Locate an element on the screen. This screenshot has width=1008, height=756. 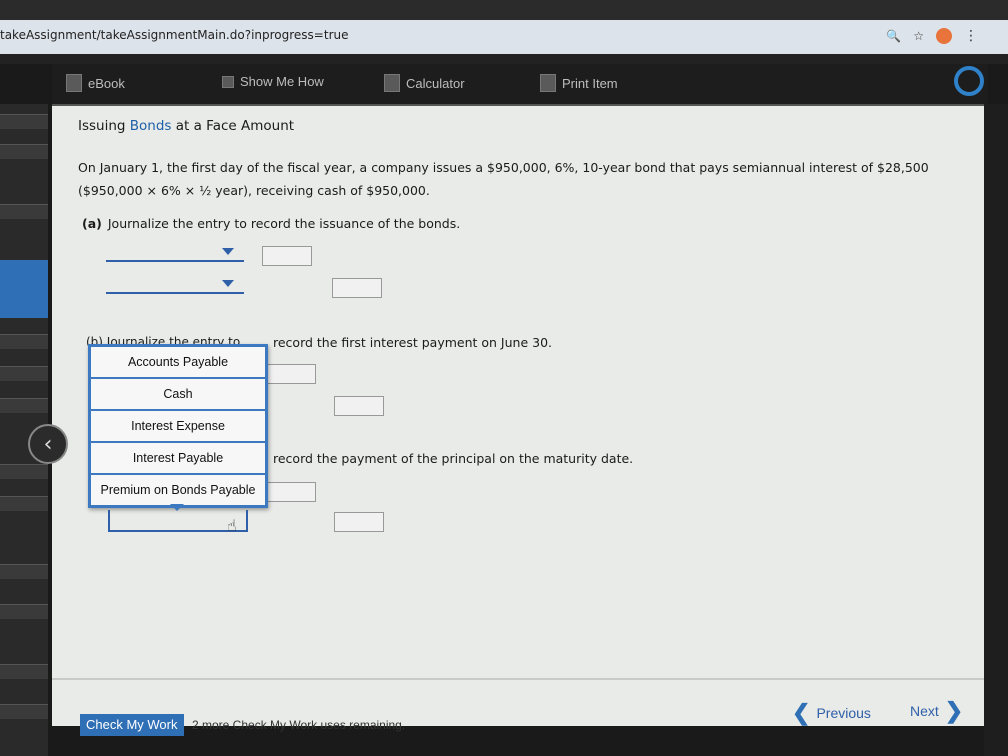
screen-bezel is located at coordinates (504, 59).